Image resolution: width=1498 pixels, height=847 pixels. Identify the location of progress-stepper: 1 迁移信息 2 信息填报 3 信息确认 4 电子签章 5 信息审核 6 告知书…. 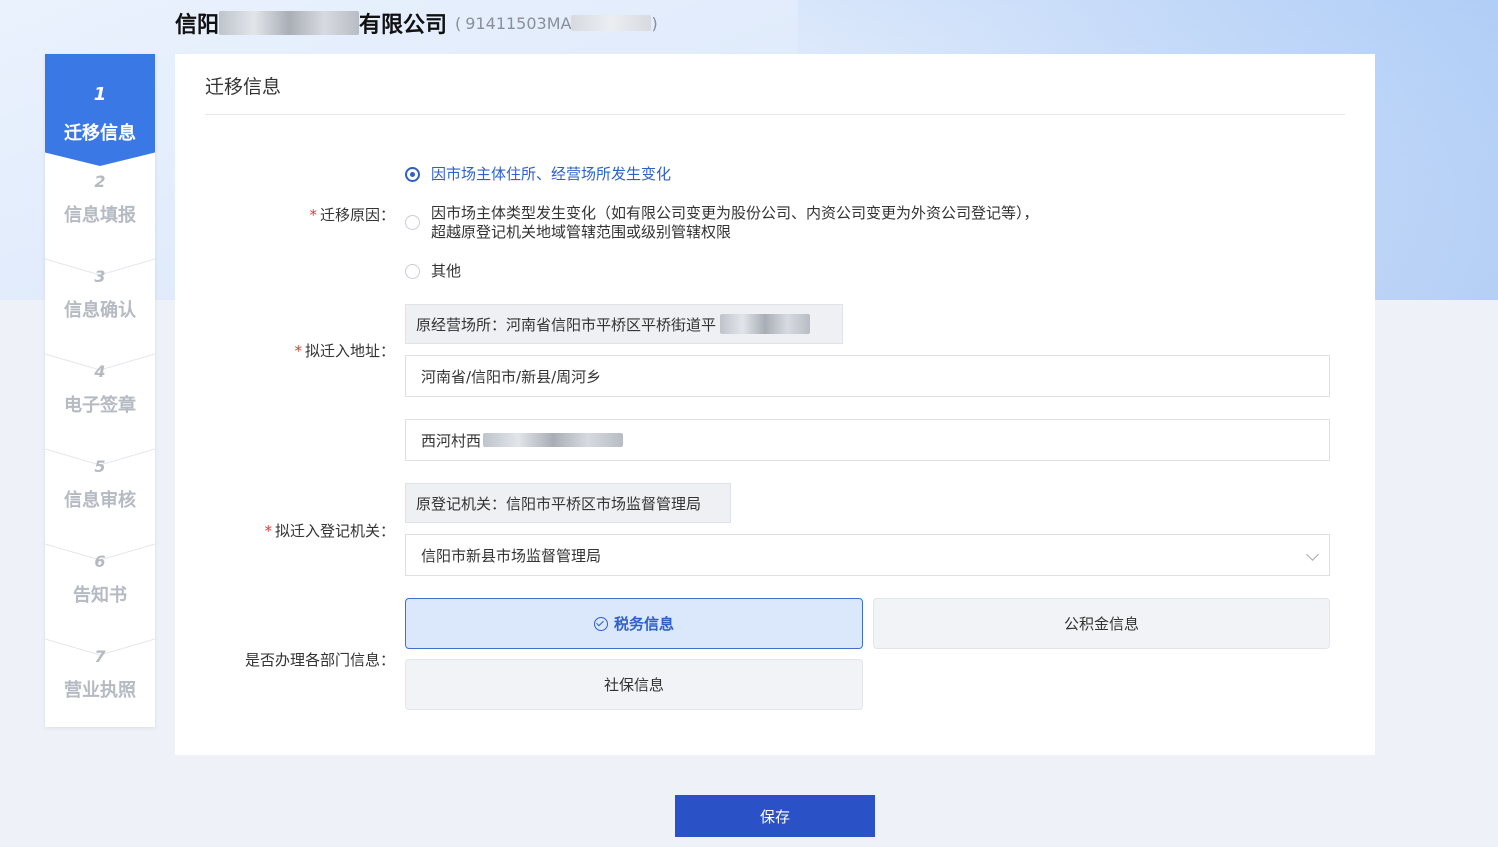
(100, 390).